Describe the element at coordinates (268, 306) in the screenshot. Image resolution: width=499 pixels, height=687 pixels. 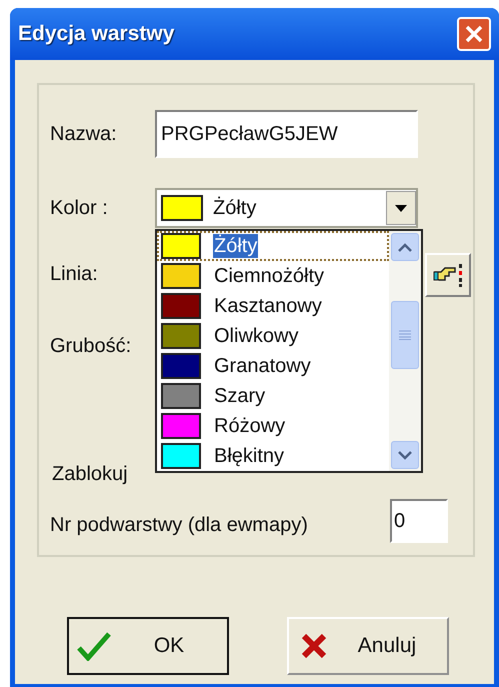
I see `color-name: Kasztanowy` at that location.